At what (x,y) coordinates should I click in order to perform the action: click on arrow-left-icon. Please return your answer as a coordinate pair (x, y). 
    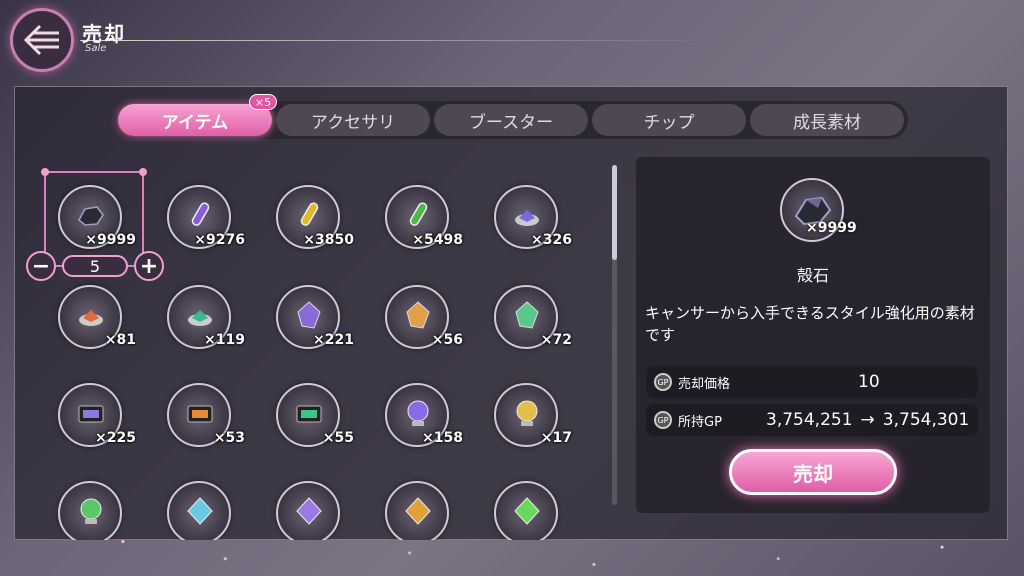
    Looking at the image, I should click on (41, 40).